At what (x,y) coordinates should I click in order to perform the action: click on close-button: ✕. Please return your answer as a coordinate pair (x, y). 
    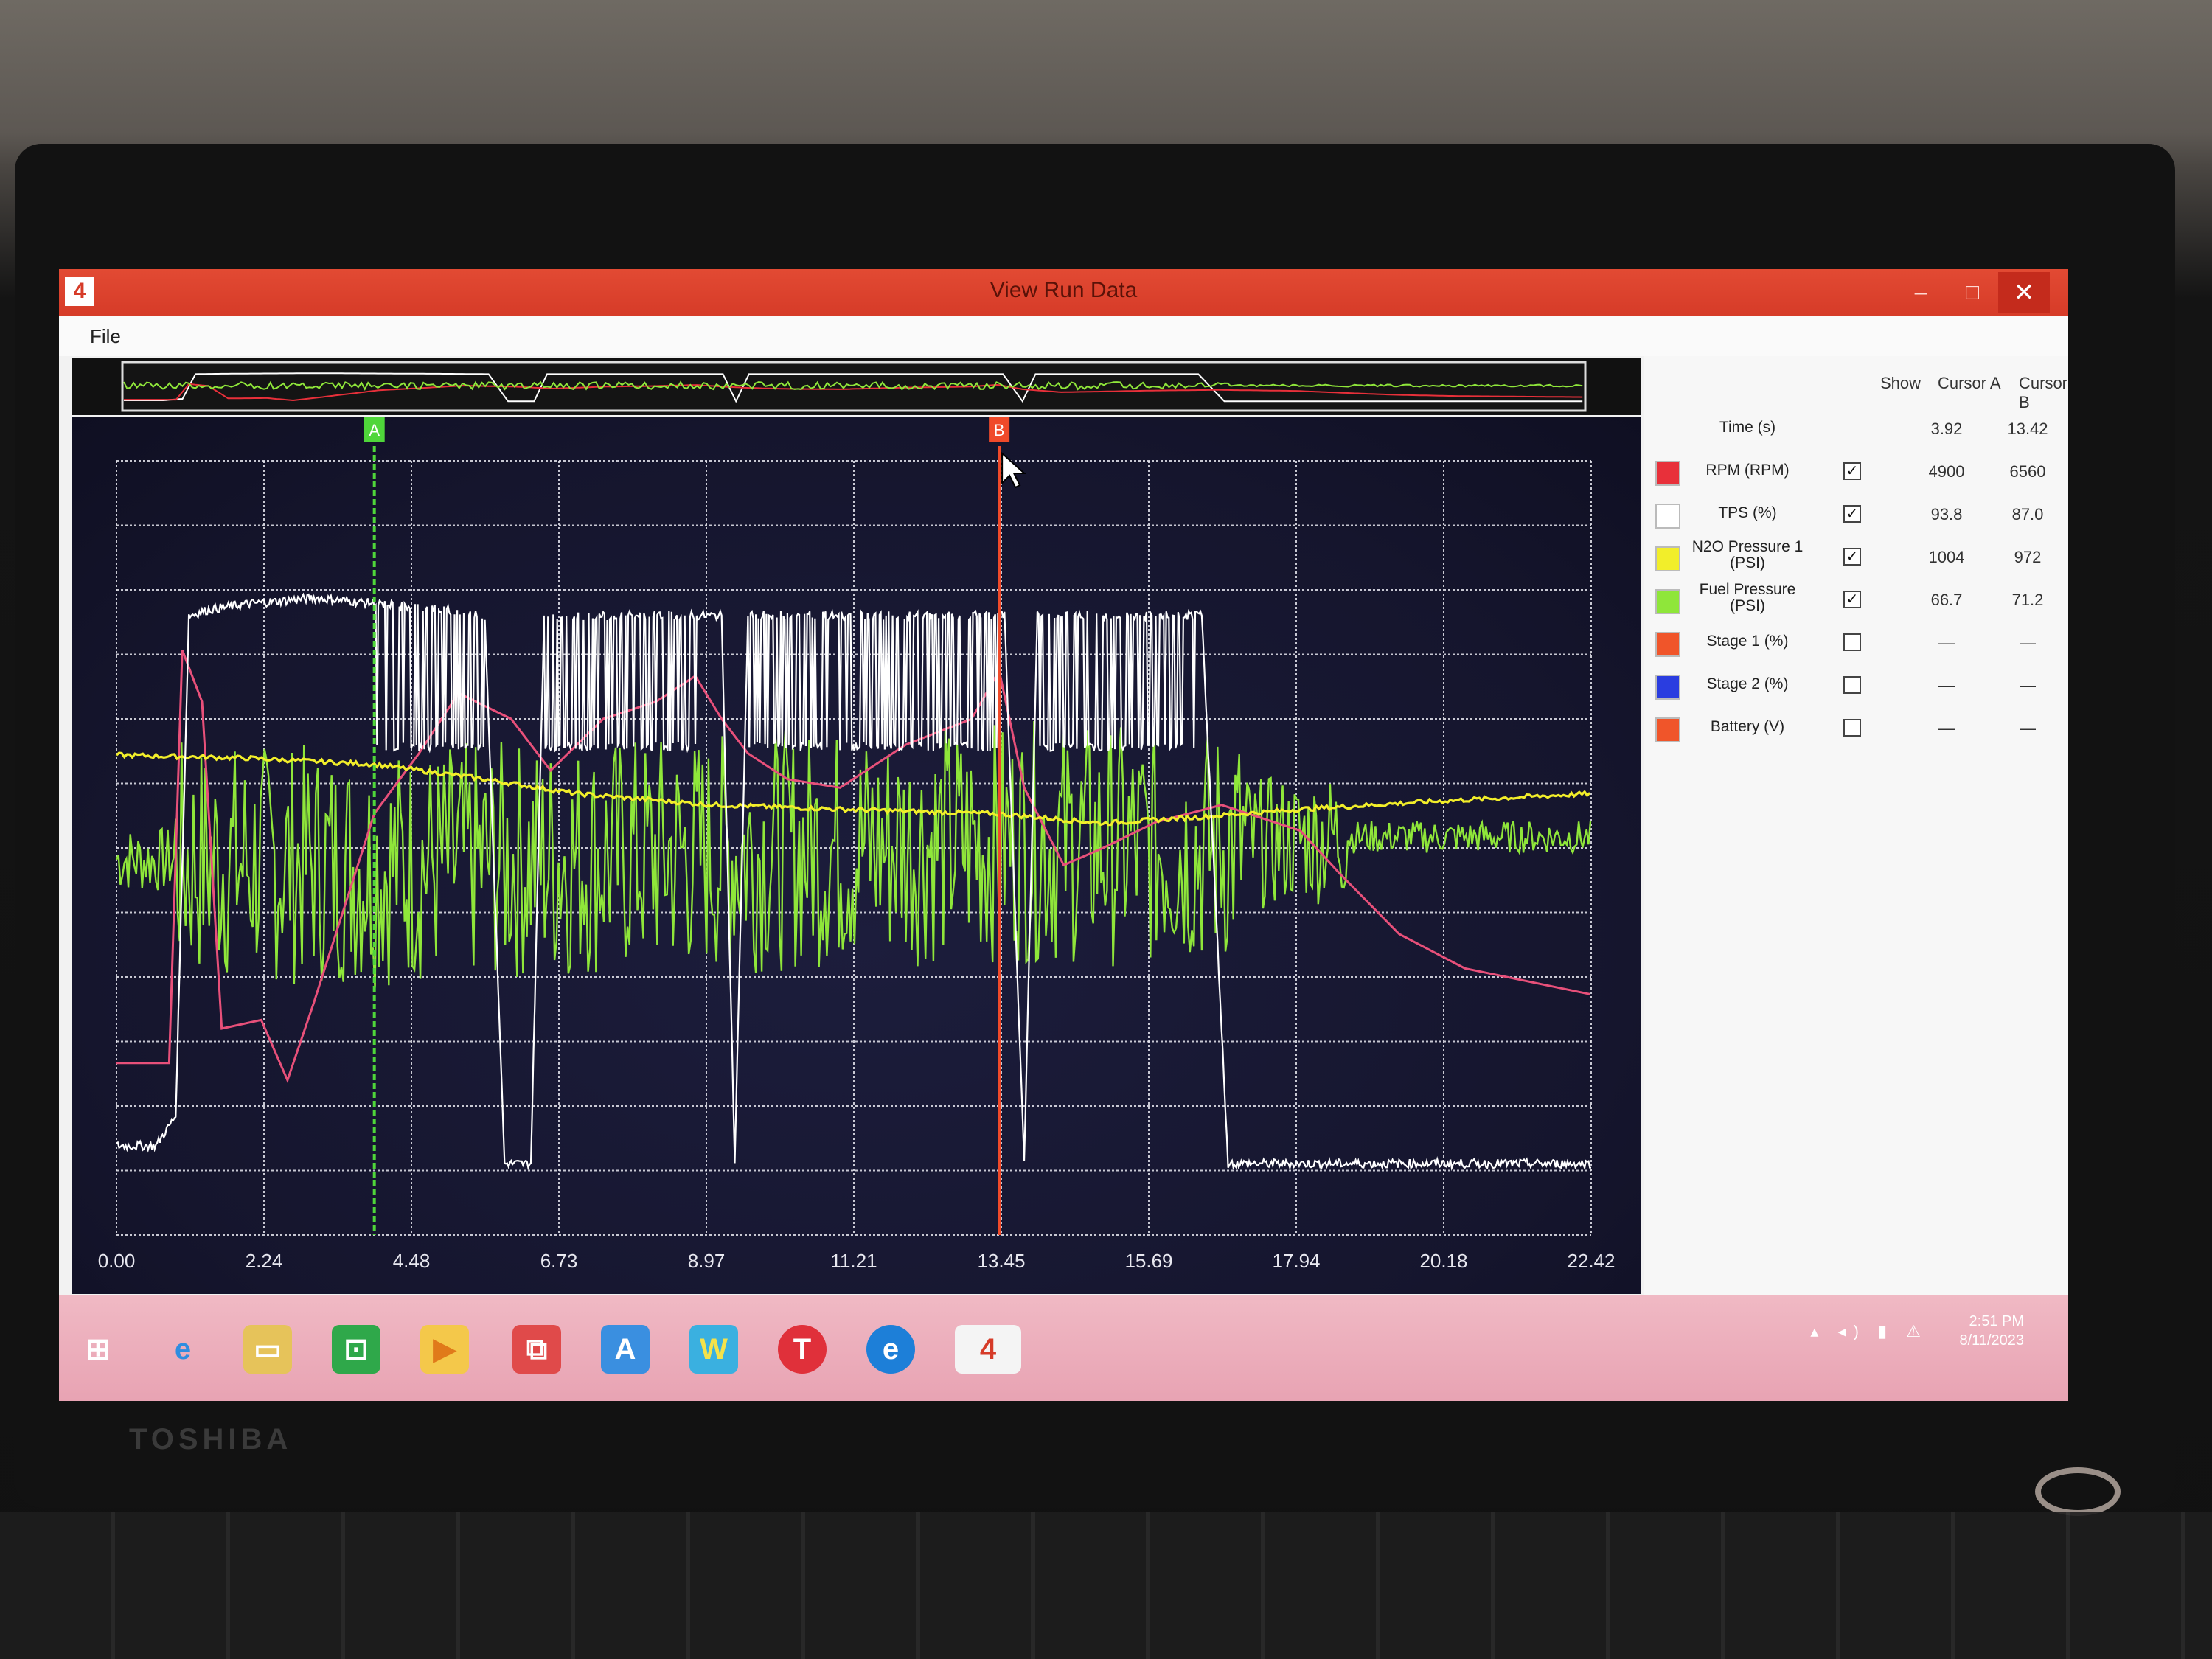
    Looking at the image, I should click on (2024, 292).